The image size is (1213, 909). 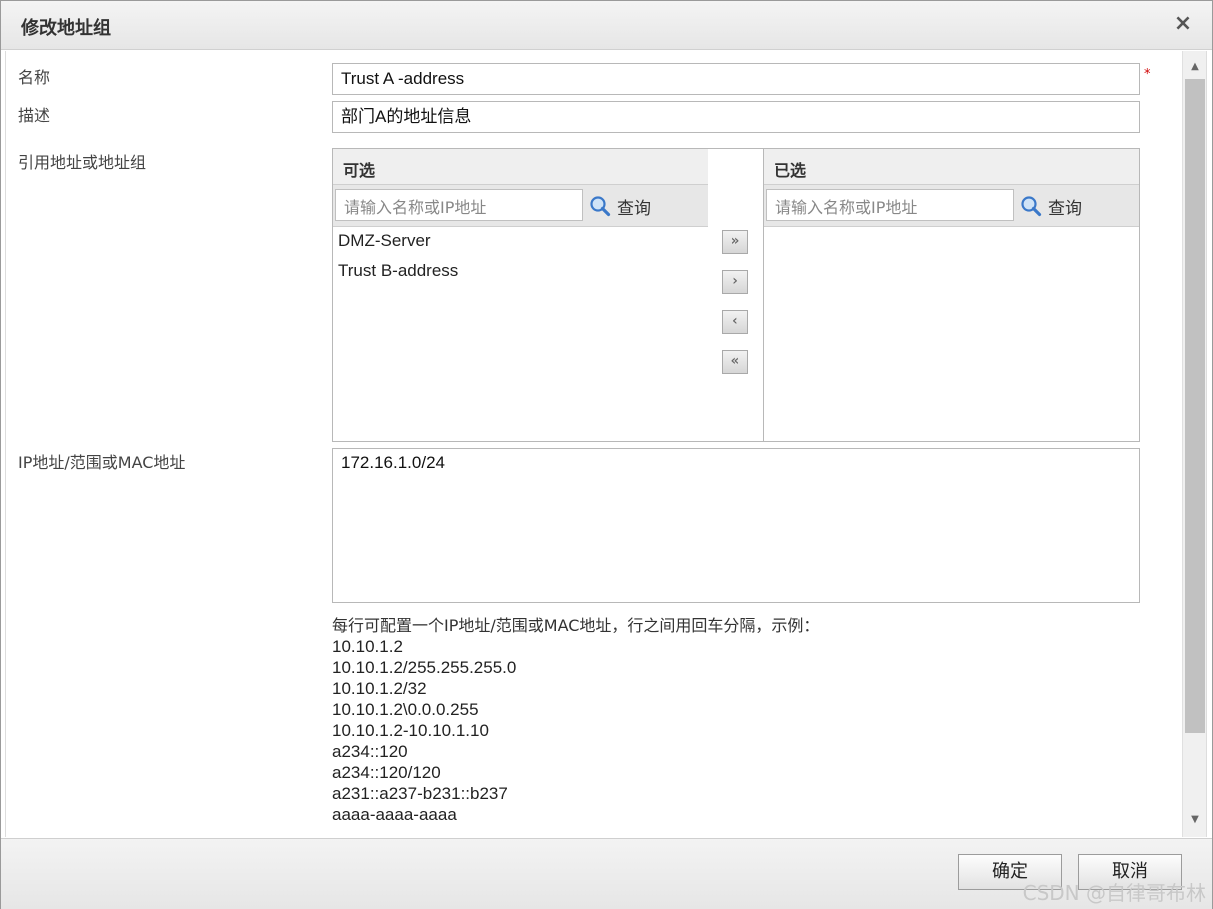 I want to click on description-field: 部门A的地址信息, so click(x=736, y=117).